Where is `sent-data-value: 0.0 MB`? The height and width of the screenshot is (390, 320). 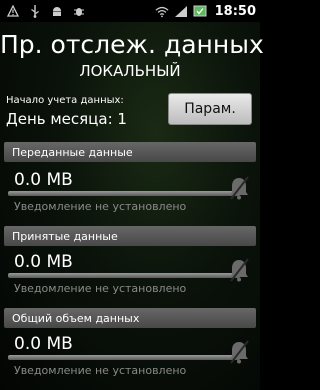
sent-data-value: 0.0 MB is located at coordinates (43, 180).